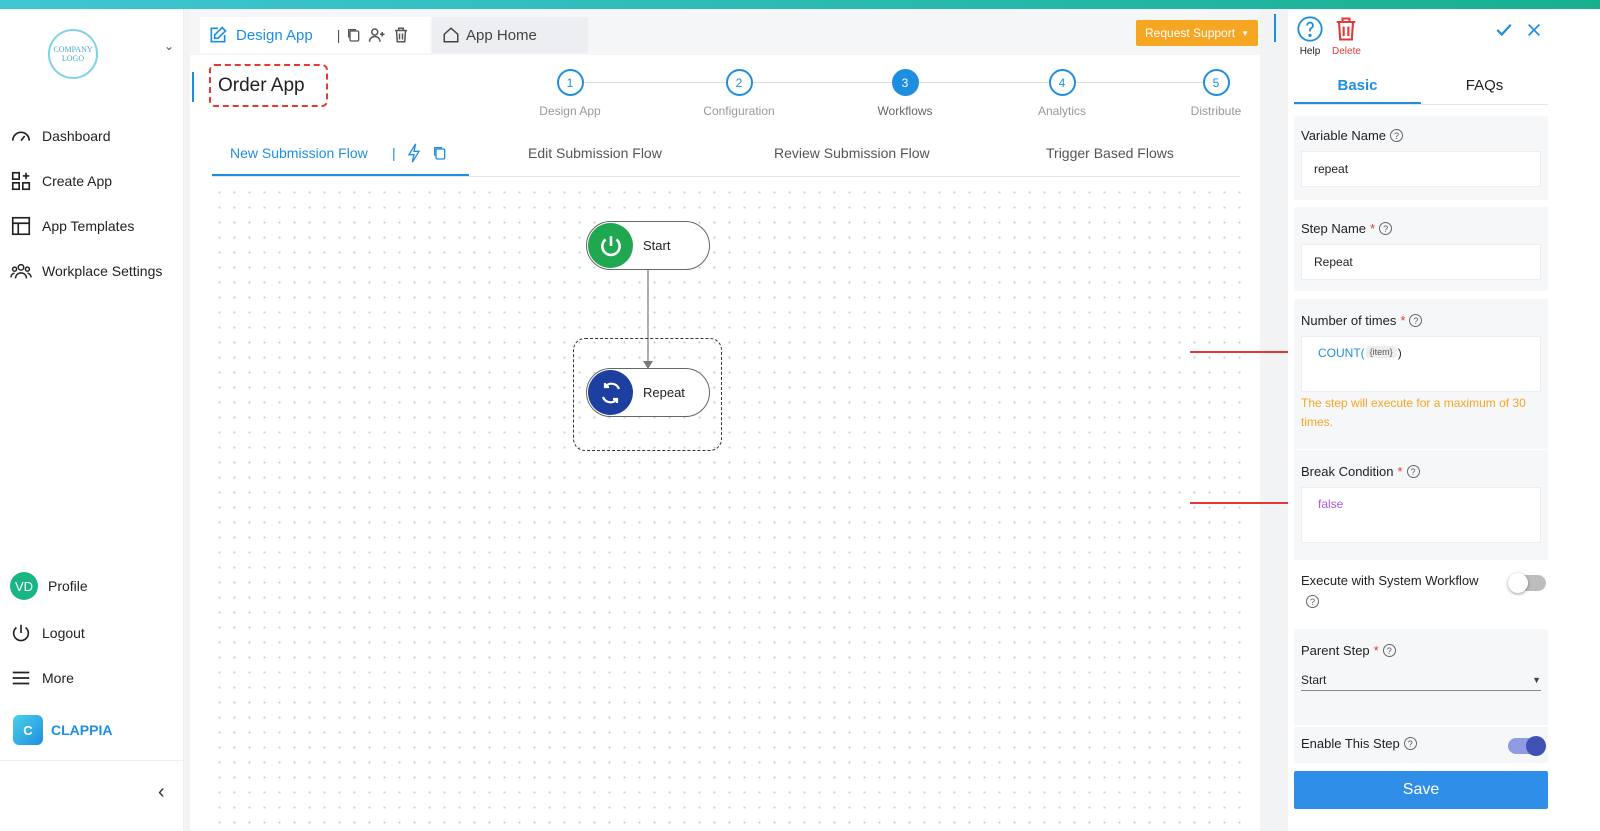  Describe the element at coordinates (21, 633) in the screenshot. I see `power-icon` at that location.